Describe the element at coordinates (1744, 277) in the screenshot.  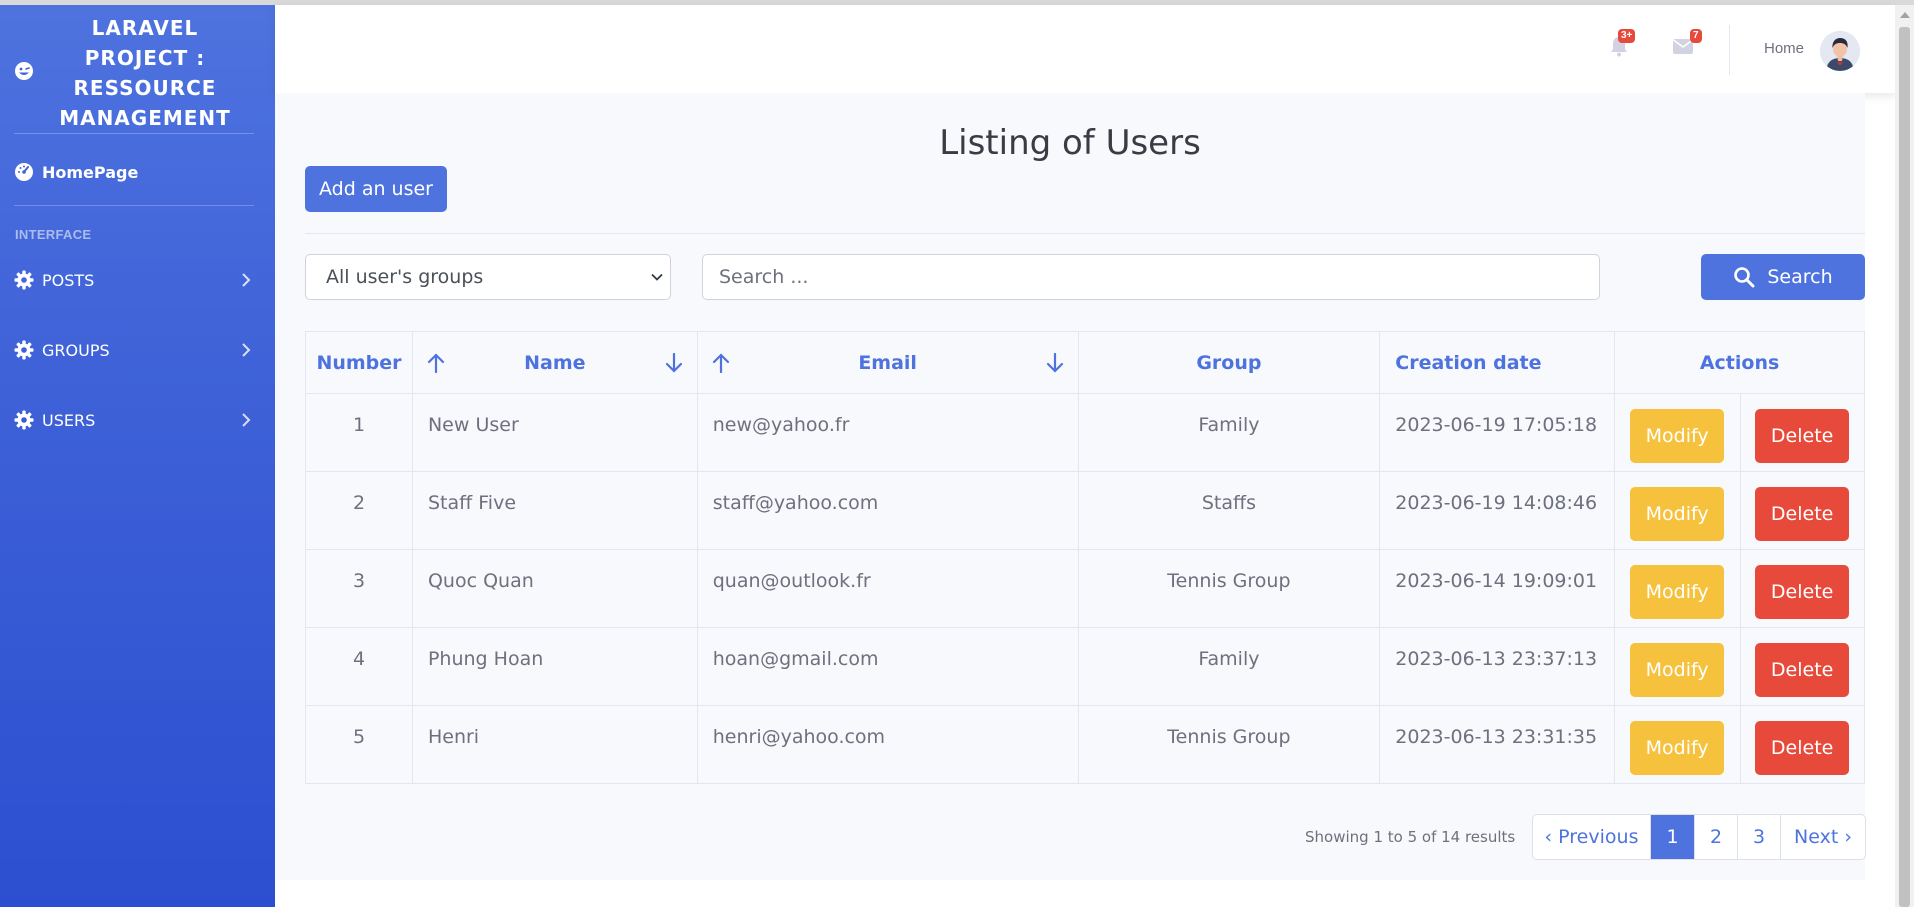
I see `search-icon` at that location.